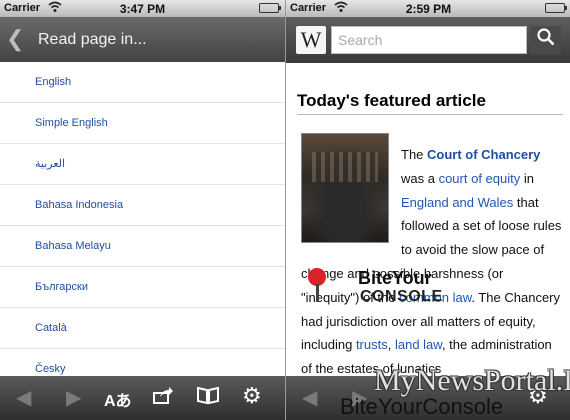 Image resolution: width=570 pixels, height=420 pixels. What do you see at coordinates (142, 328) in the screenshot?
I see `language-item: Català` at bounding box center [142, 328].